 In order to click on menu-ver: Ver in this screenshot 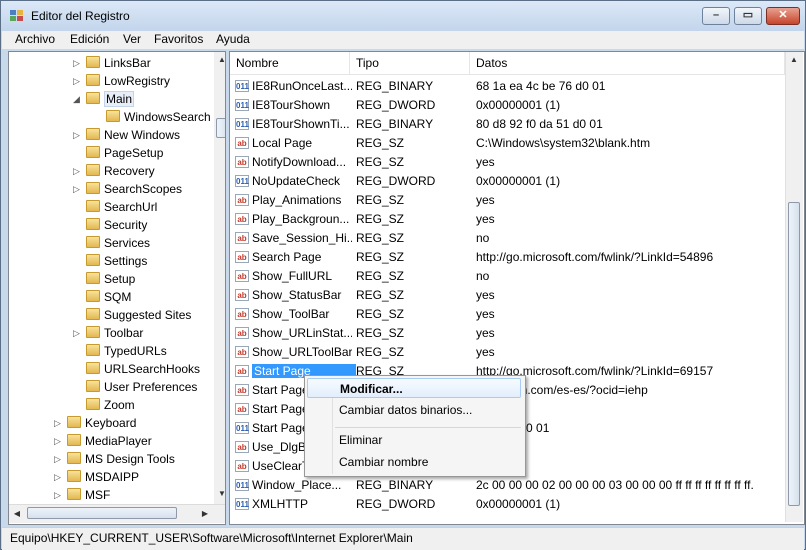, I will do `click(132, 39)`.